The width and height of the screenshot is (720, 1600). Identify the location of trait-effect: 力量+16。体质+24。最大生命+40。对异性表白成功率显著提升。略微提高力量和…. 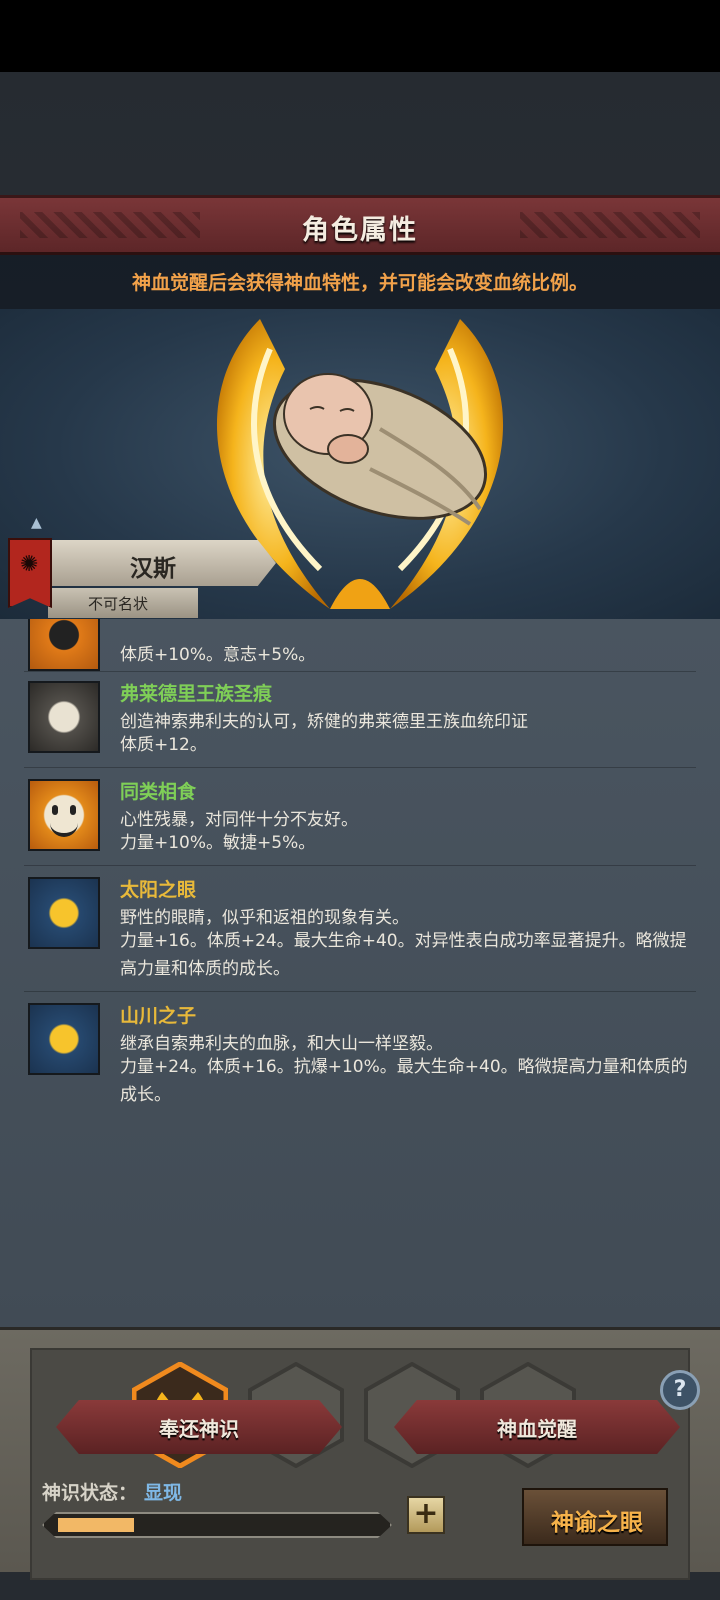
(403, 955).